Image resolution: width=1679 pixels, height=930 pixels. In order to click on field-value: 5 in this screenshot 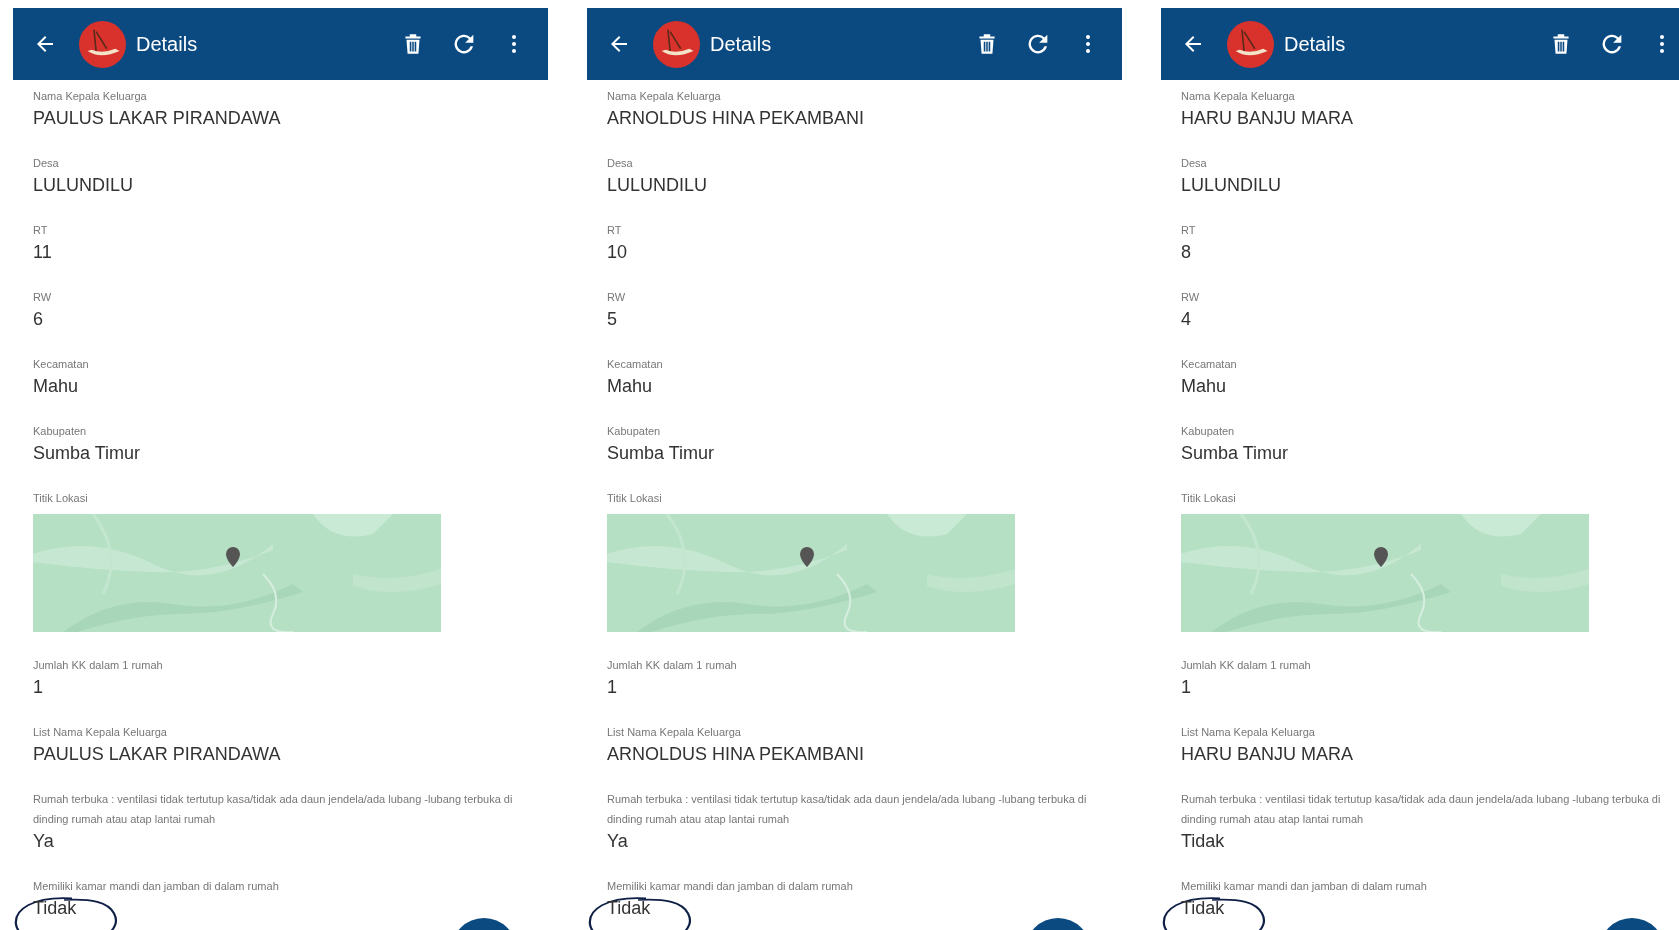, I will do `click(612, 319)`.